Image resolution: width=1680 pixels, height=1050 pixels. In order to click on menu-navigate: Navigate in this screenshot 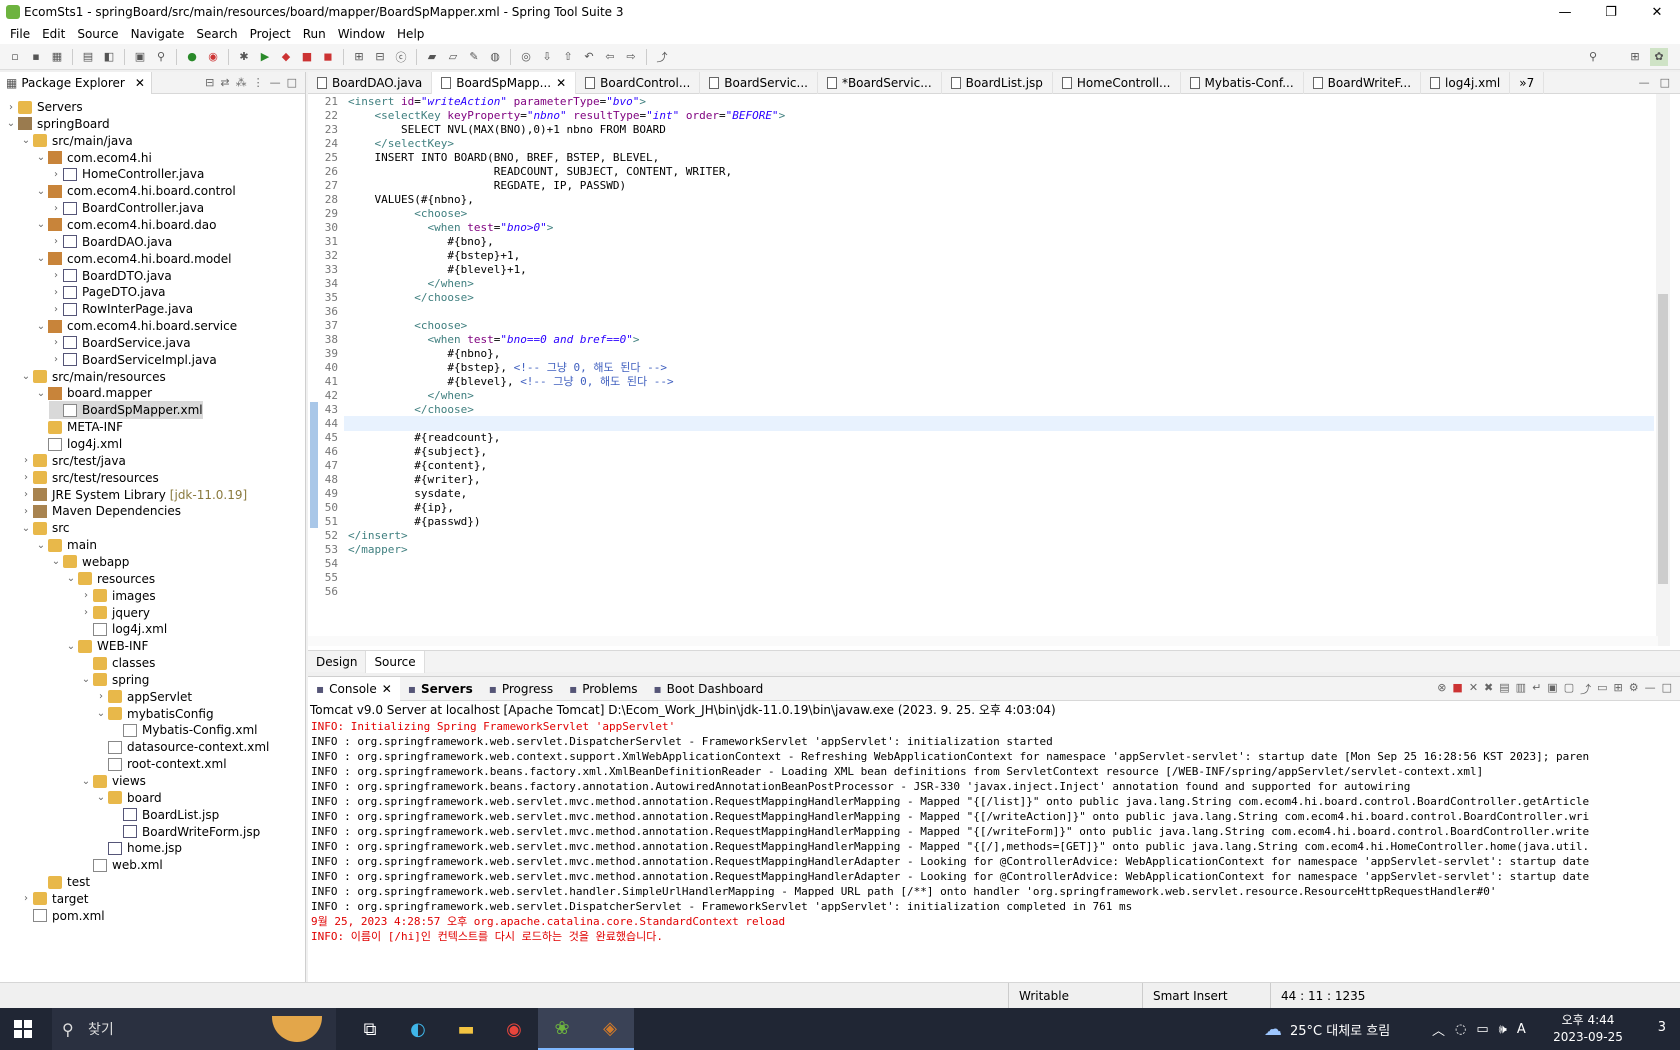, I will do `click(158, 34)`.